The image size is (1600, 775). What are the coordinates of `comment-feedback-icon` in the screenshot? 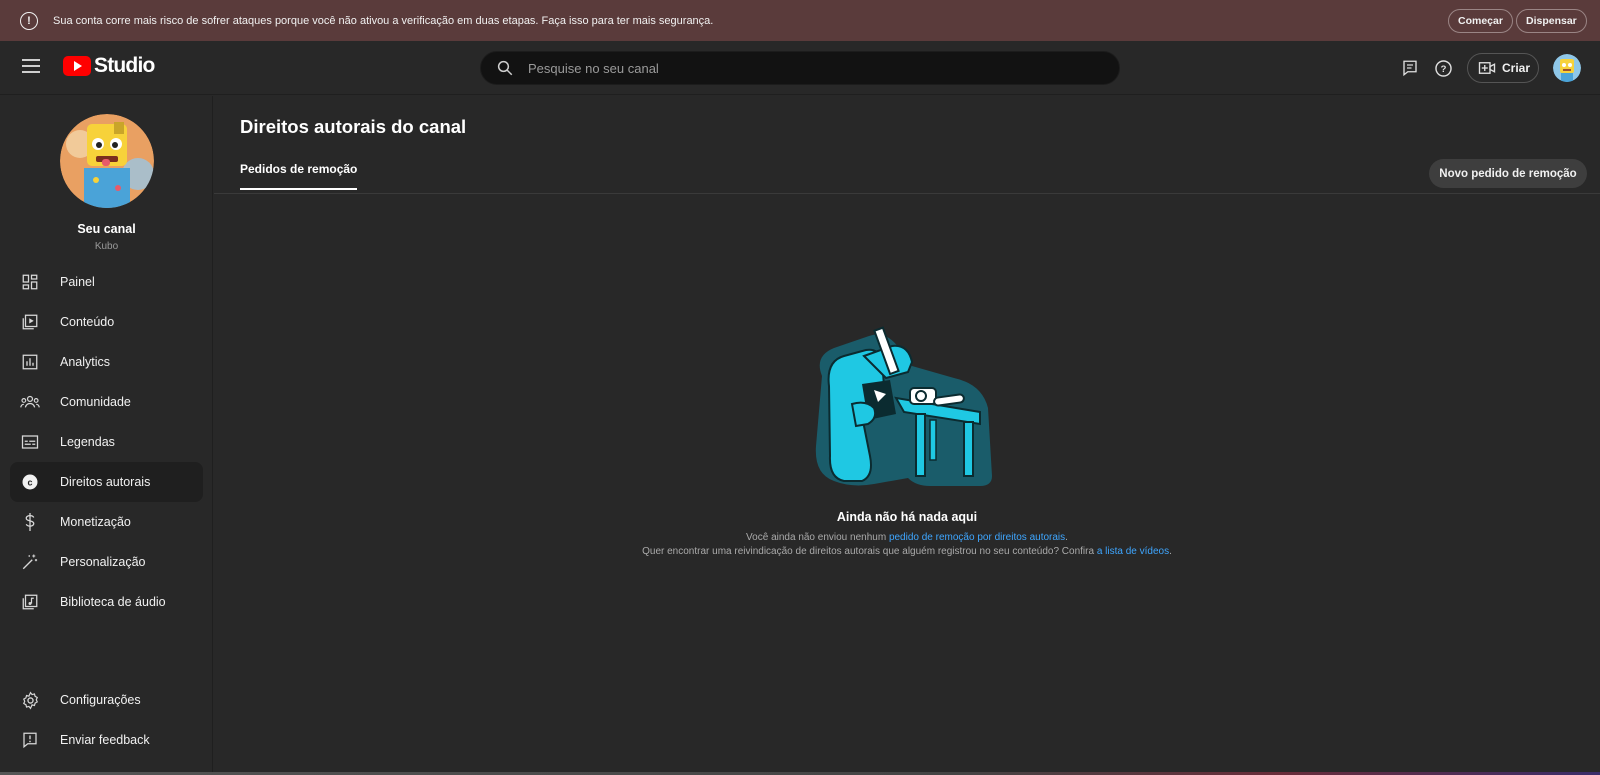 It's located at (1410, 68).